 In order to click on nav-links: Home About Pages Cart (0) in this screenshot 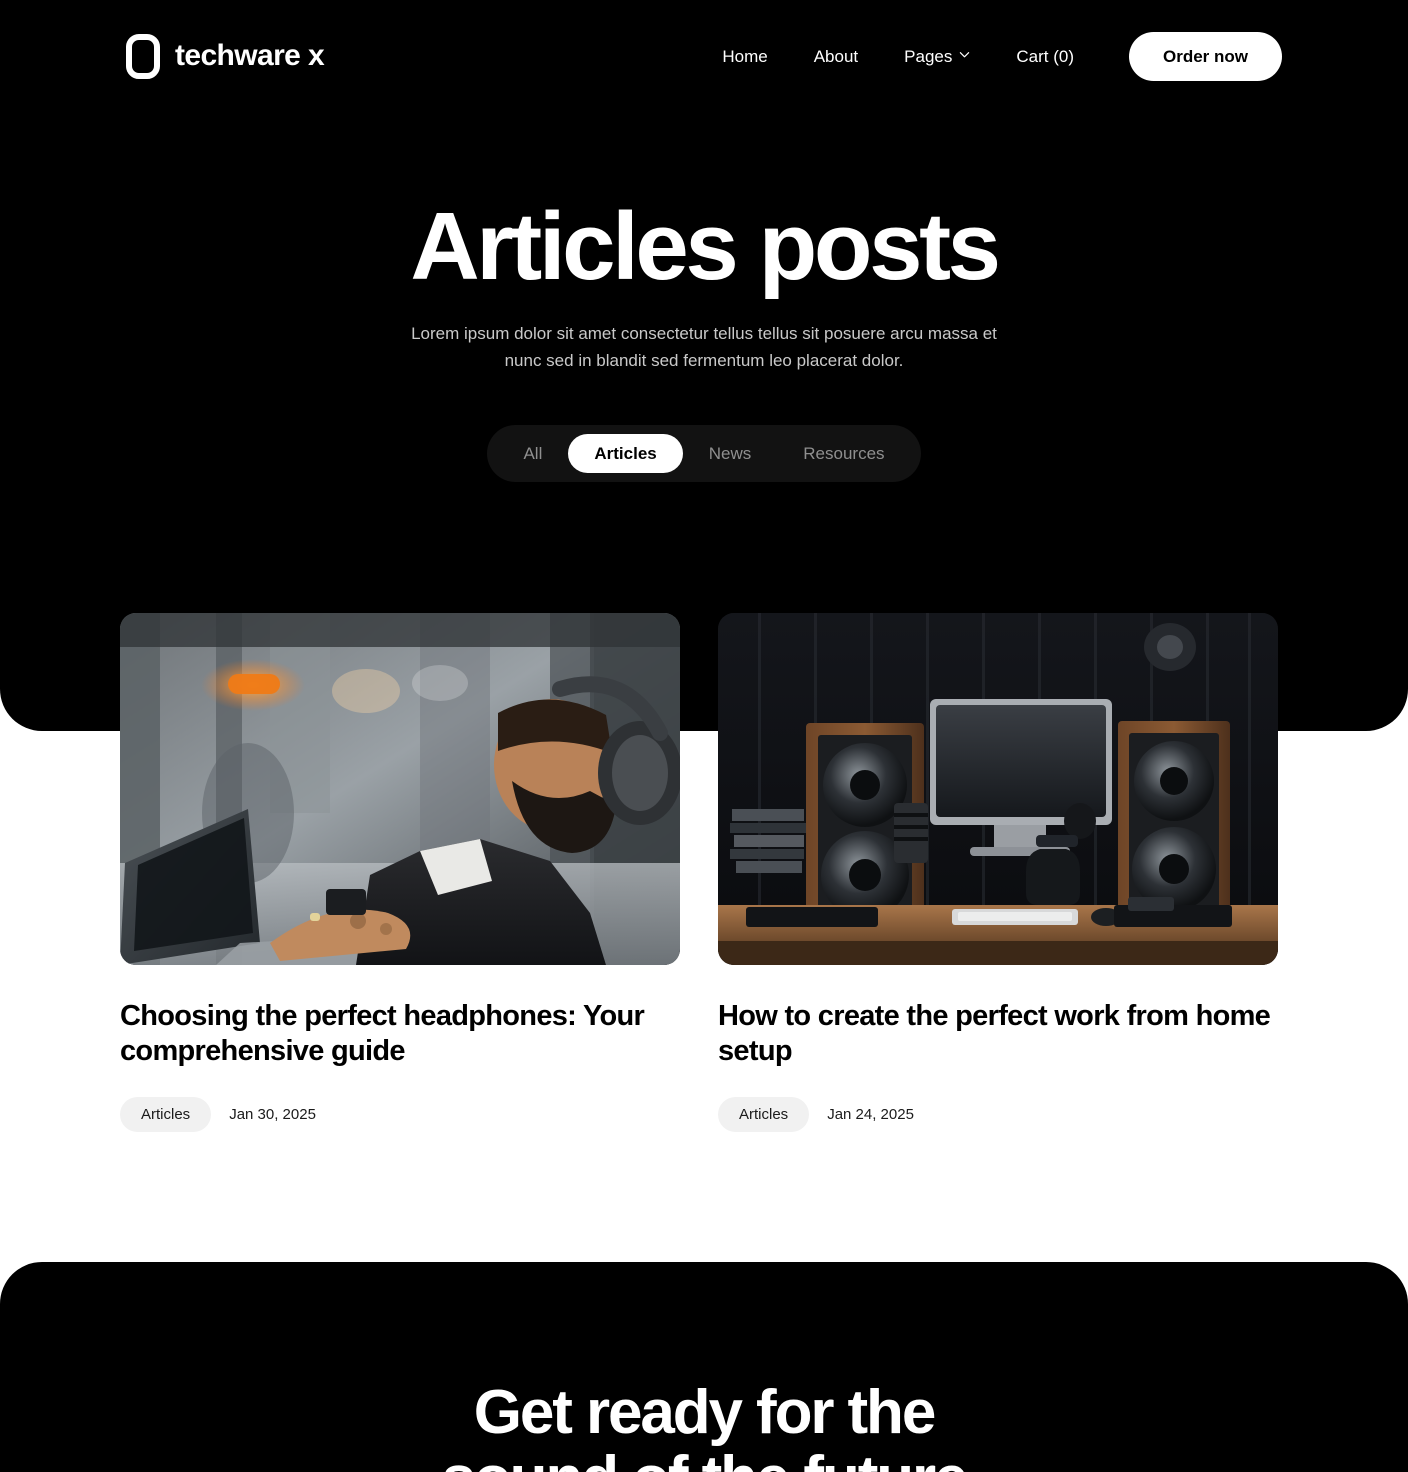, I will do `click(898, 56)`.